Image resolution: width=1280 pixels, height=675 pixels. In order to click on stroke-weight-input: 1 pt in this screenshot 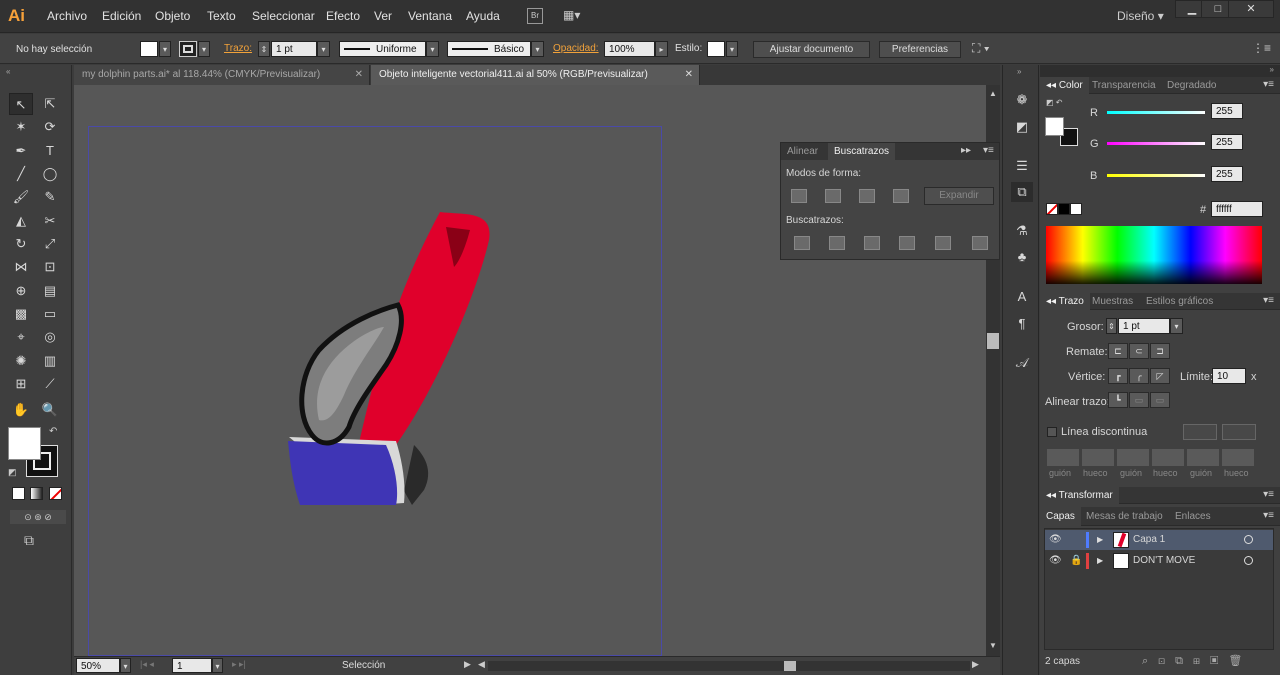, I will do `click(294, 49)`.